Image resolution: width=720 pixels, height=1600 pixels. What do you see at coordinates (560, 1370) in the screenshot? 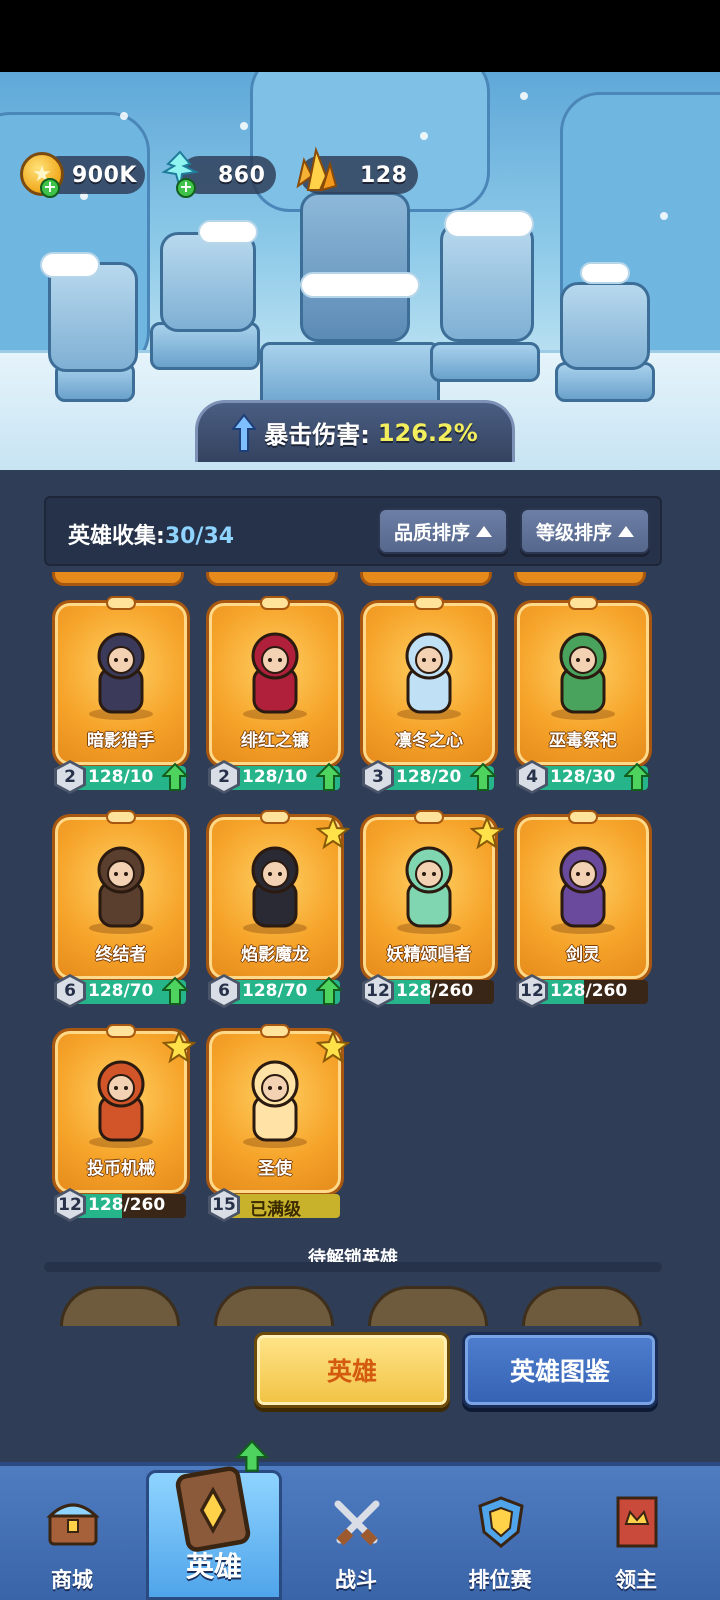
I see `hero-codex-button: 英雄图鉴` at bounding box center [560, 1370].